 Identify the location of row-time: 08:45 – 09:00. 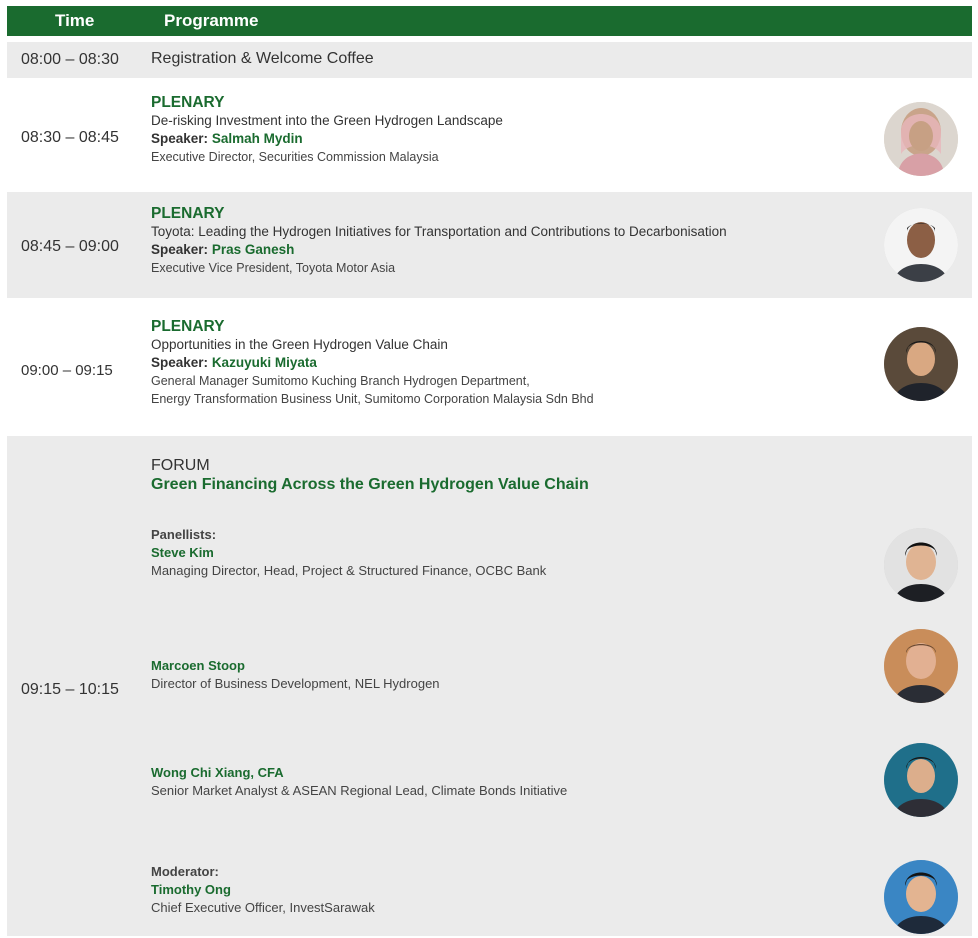
(70, 246).